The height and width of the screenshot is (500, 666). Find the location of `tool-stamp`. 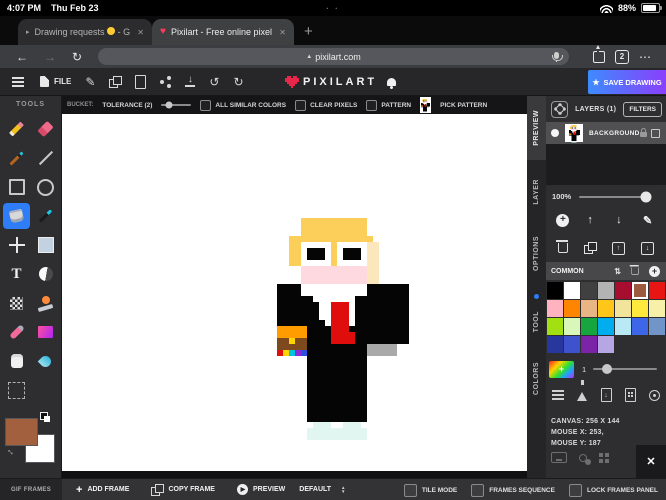

tool-stamp is located at coordinates (45, 303).